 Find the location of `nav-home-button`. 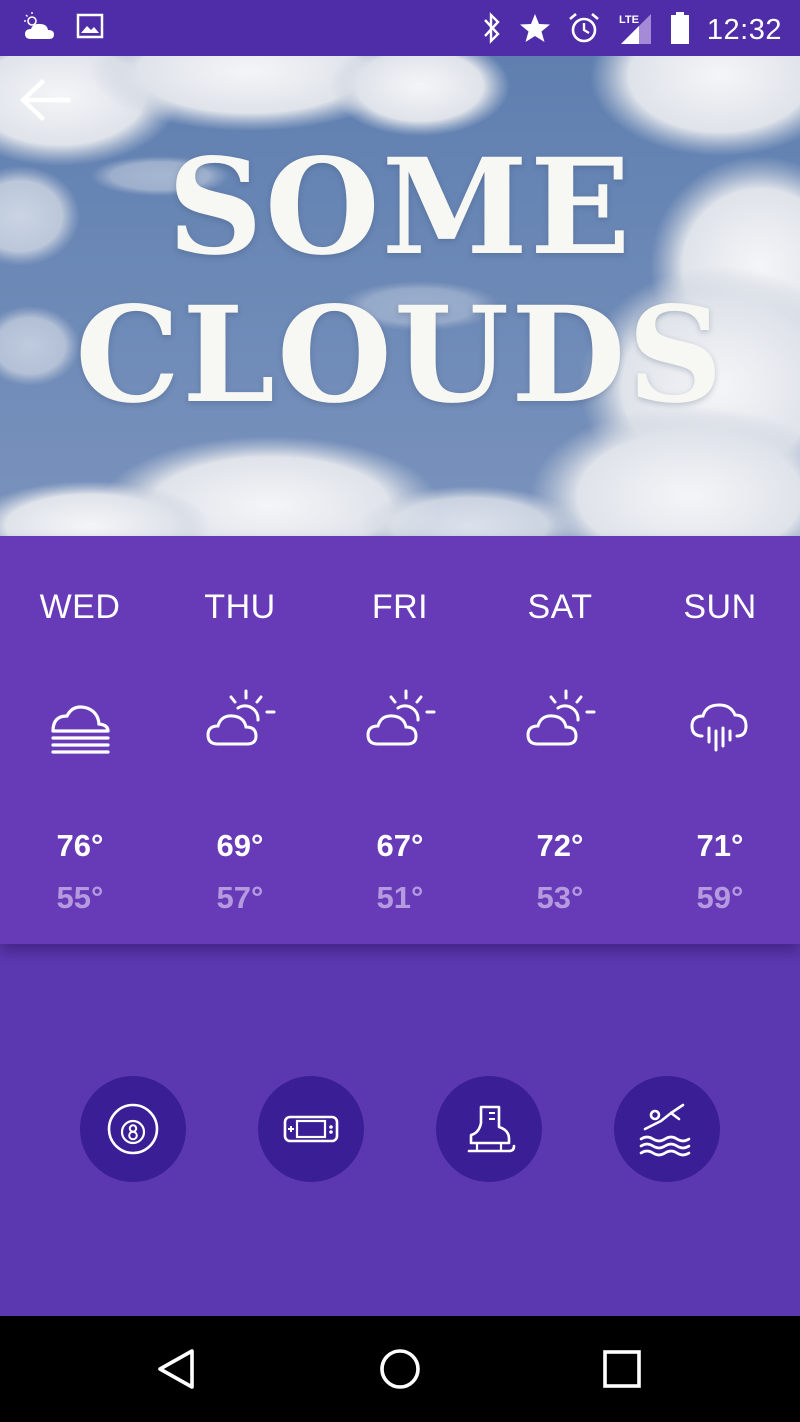

nav-home-button is located at coordinates (400, 1369).